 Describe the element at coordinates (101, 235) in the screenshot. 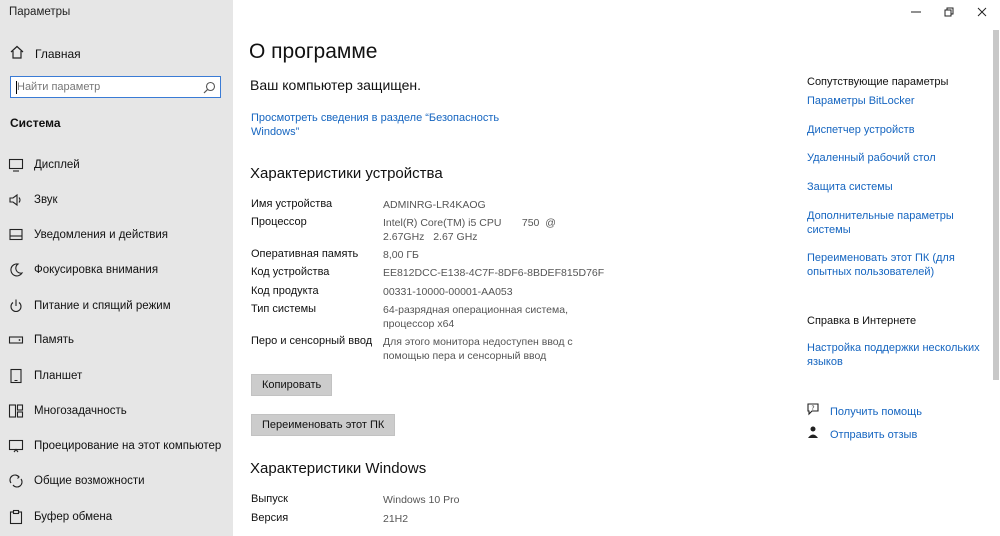

I see `sidebar-item-label: Уведомления и действия` at that location.